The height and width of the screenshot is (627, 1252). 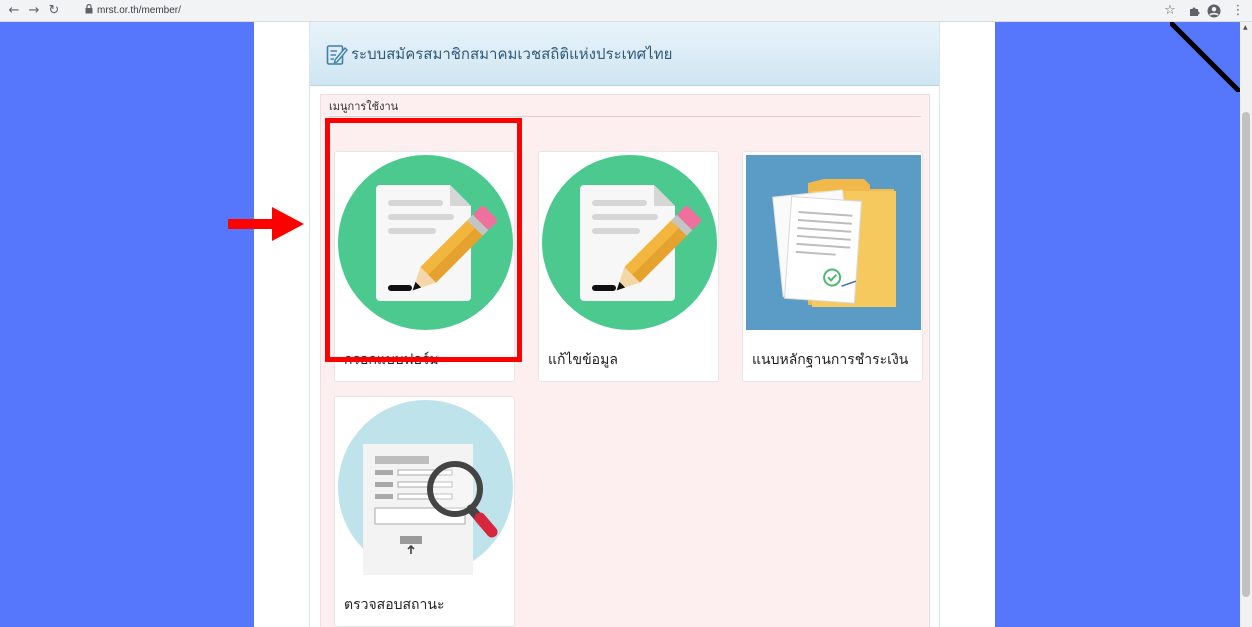 I want to click on menu-section-label: เมนูการใช้งาน, so click(x=364, y=106).